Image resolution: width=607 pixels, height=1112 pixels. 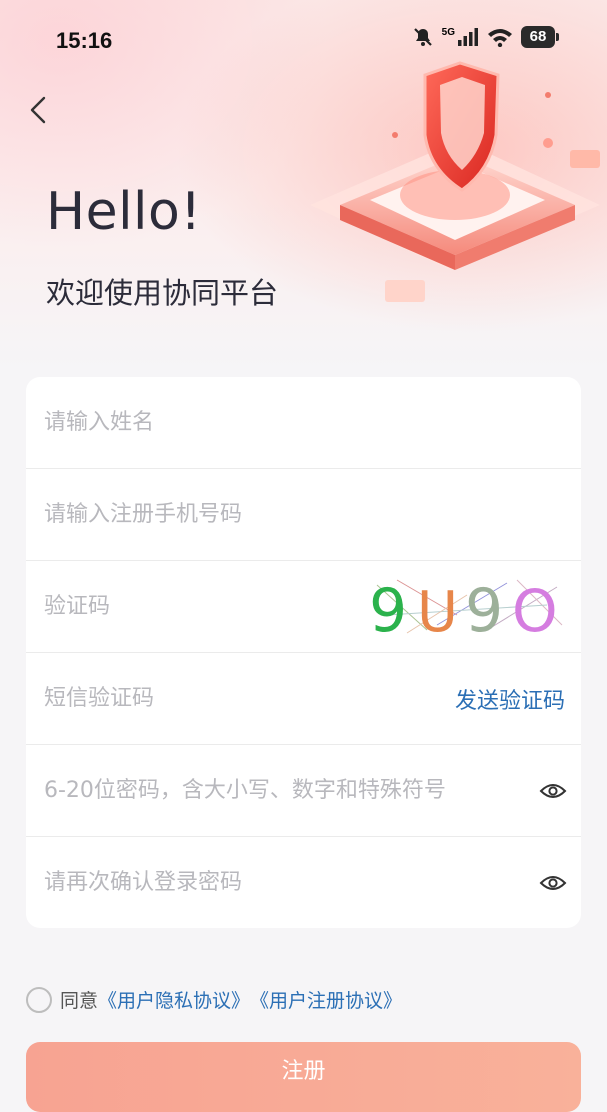 What do you see at coordinates (303, 1077) in the screenshot?
I see `register-button: 注册` at bounding box center [303, 1077].